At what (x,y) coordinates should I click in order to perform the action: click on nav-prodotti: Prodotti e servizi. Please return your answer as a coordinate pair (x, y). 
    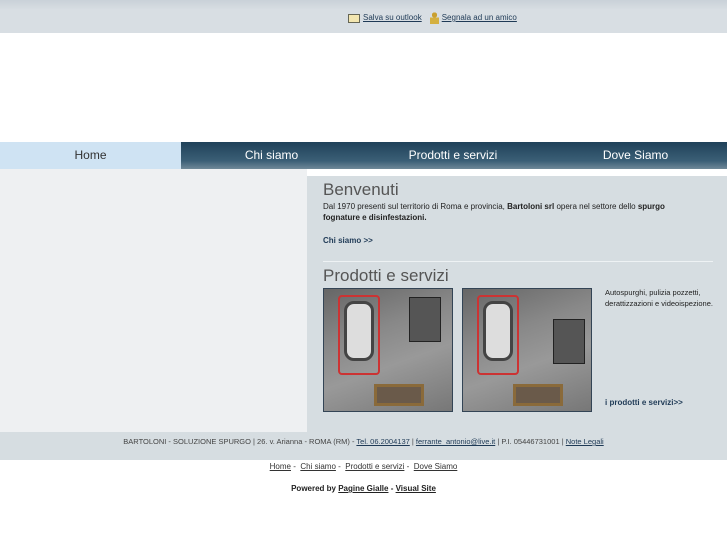
    Looking at the image, I should click on (453, 155).